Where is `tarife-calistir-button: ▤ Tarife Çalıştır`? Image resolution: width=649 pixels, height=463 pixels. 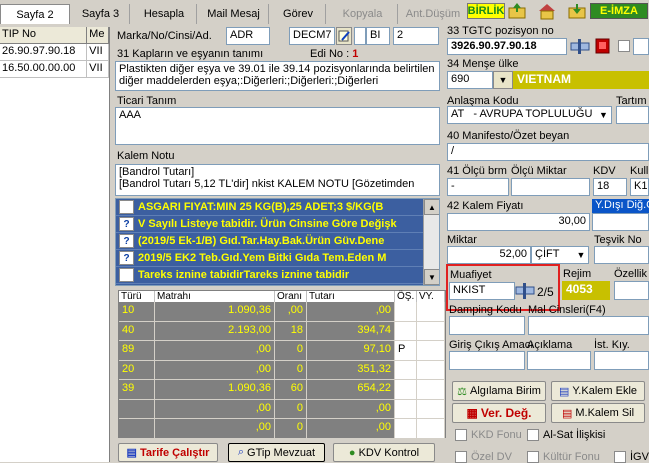
tarife-calistir-button: ▤ Tarife Çalıştır is located at coordinates (168, 452).